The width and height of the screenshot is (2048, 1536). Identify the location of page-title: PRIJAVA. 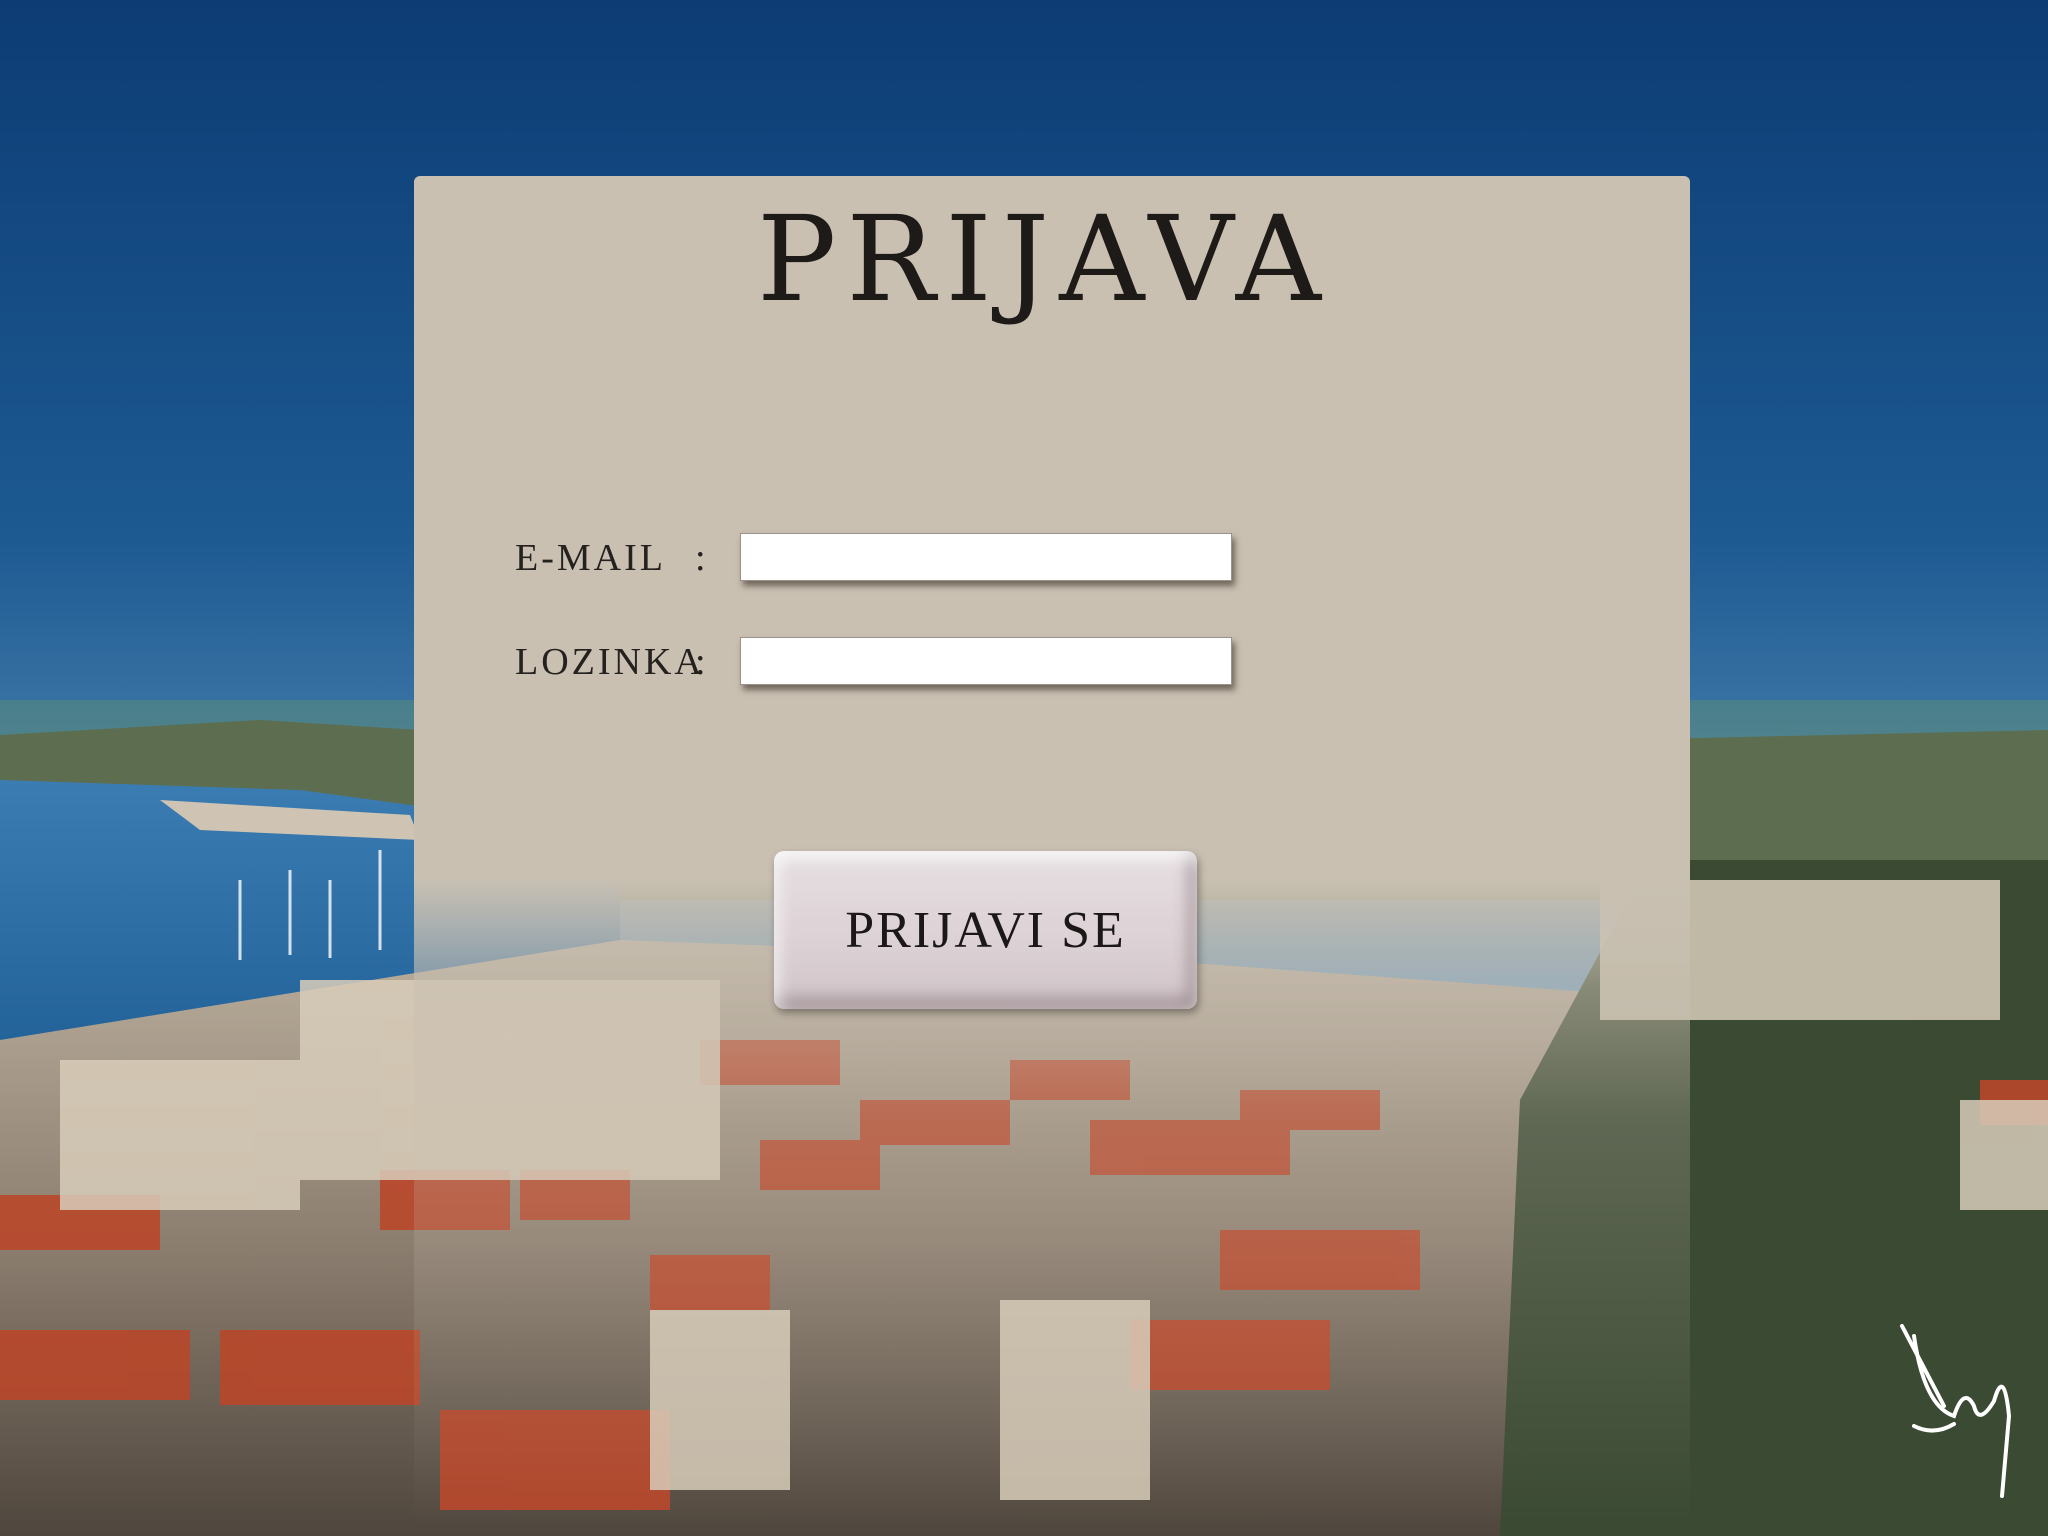
(1044, 259).